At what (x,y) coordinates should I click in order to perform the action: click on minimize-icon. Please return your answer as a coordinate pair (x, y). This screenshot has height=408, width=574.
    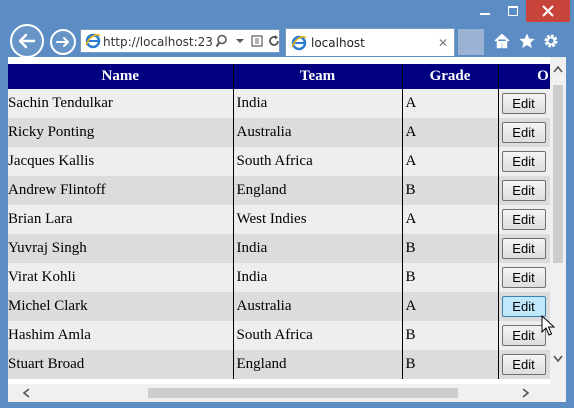
    Looking at the image, I should click on (485, 14).